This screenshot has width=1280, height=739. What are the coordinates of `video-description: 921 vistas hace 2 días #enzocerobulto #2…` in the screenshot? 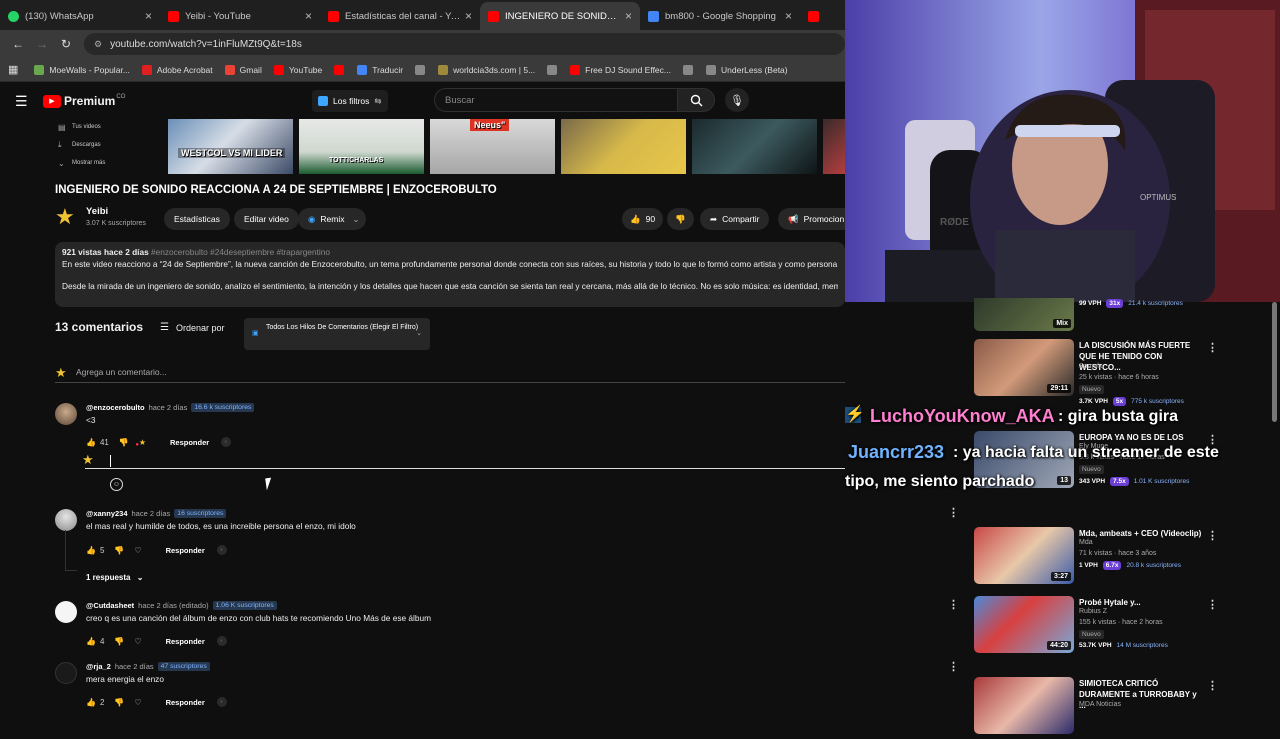 It's located at (450, 274).